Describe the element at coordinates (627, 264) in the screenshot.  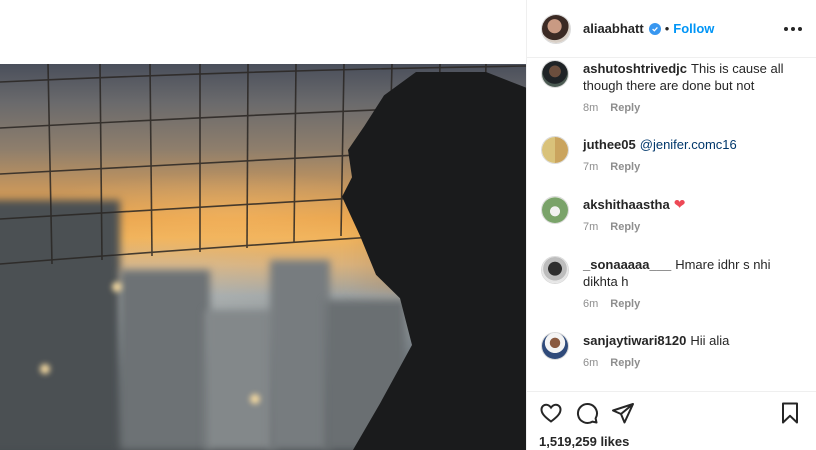
I see `comment-username: _sonaaaaa___` at that location.